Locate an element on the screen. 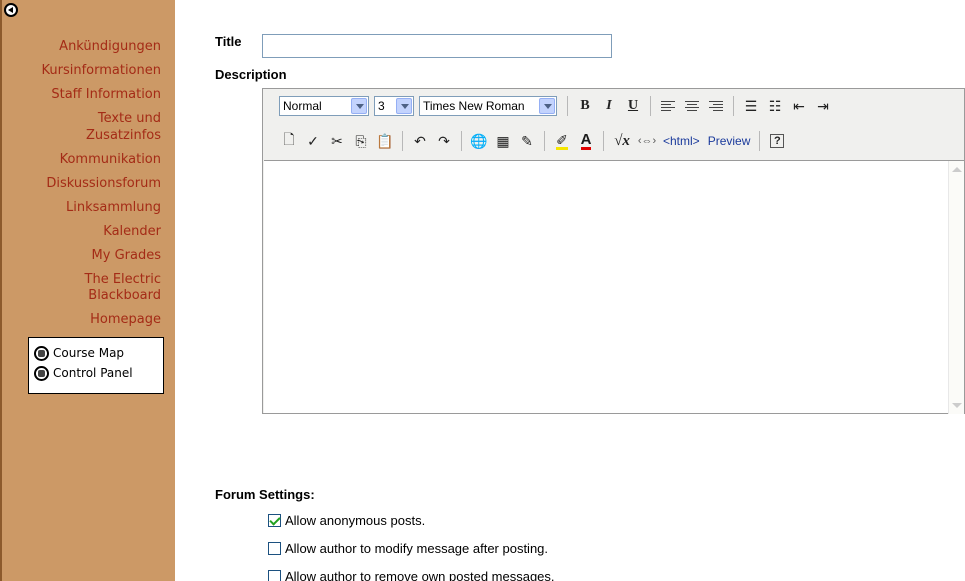 This screenshot has height=581, width=965. course-map-link: Course Map is located at coordinates (98, 353).